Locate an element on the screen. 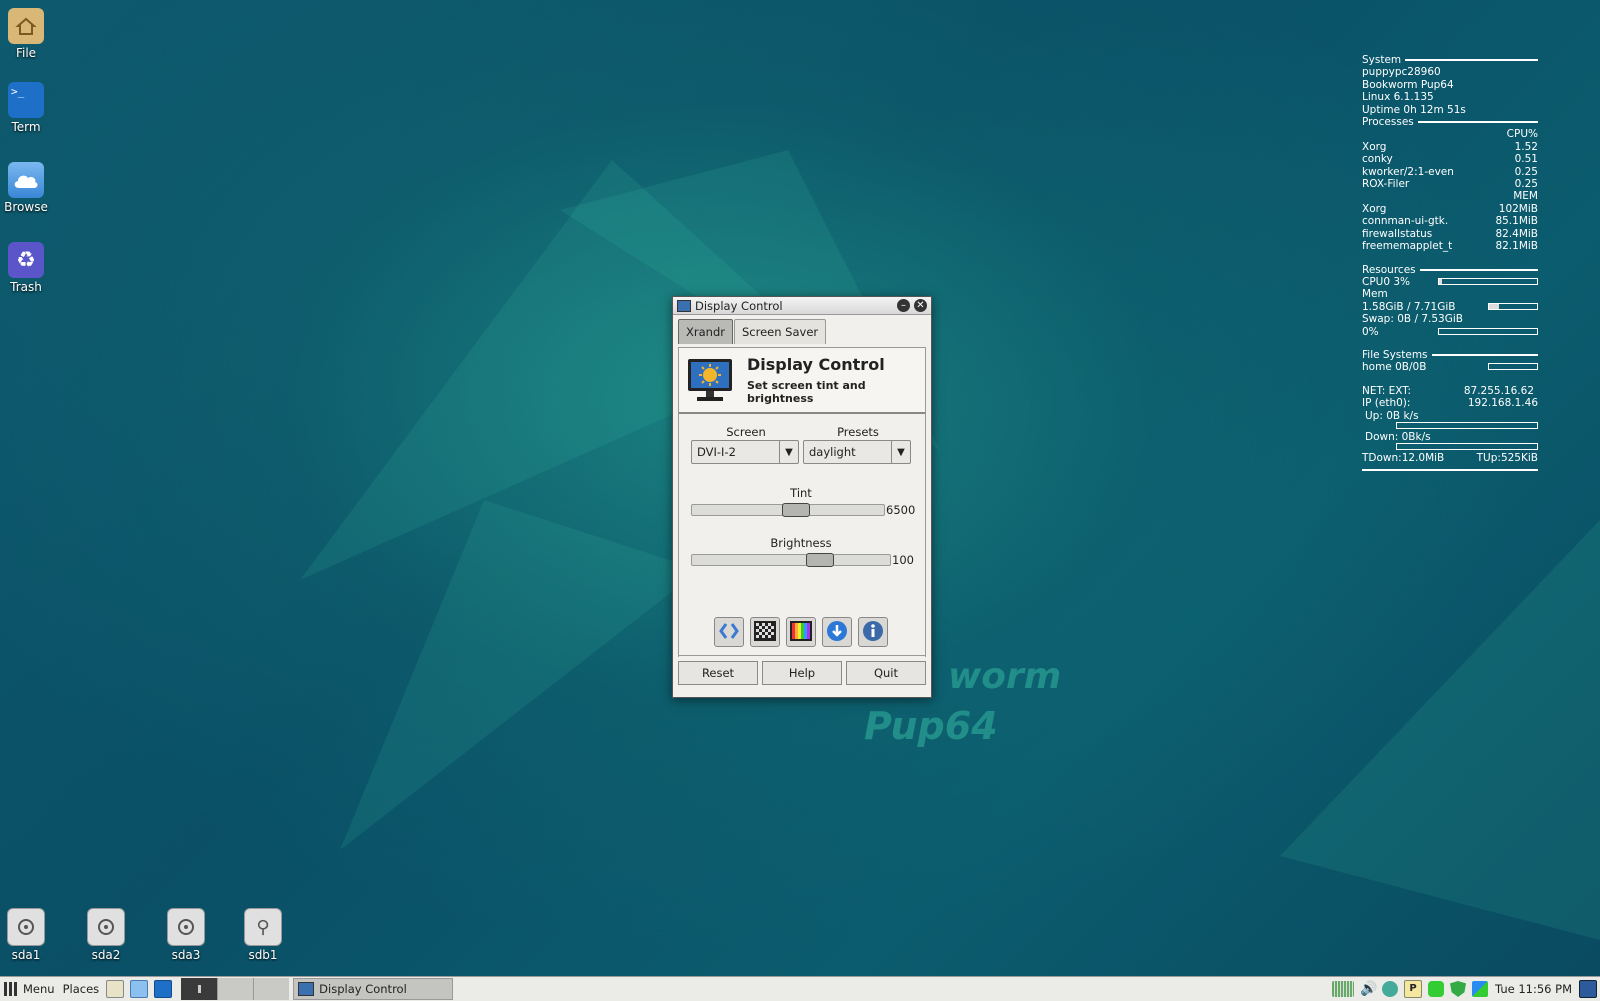 The image size is (1600, 1001). tint-slider-handle is located at coordinates (796, 510).